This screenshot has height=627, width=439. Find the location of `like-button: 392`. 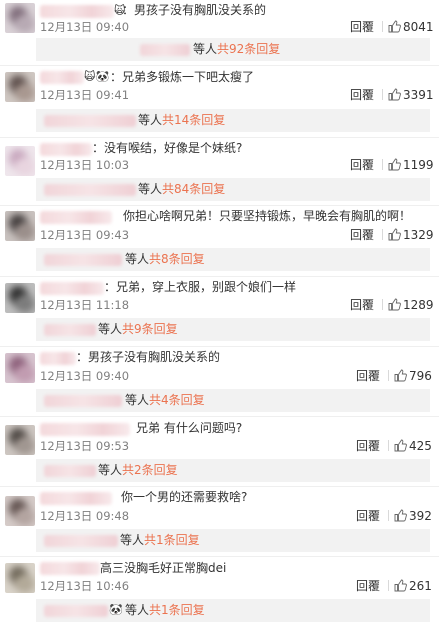

like-button: 392 is located at coordinates (414, 516).